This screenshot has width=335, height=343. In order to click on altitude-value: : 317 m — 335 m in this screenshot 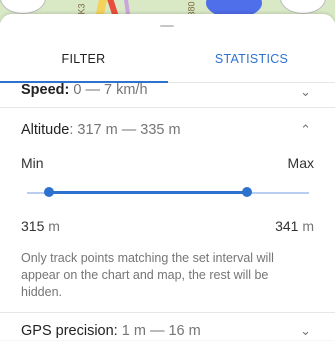, I will do `click(125, 130)`.